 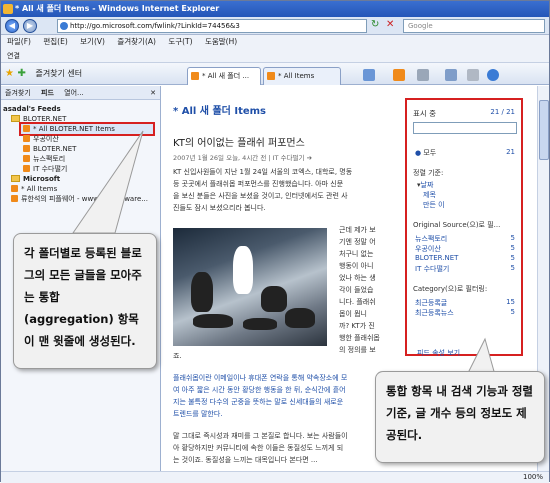 What do you see at coordinates (425, 113) in the screenshot?
I see `display-label: 표시 중` at bounding box center [425, 113].